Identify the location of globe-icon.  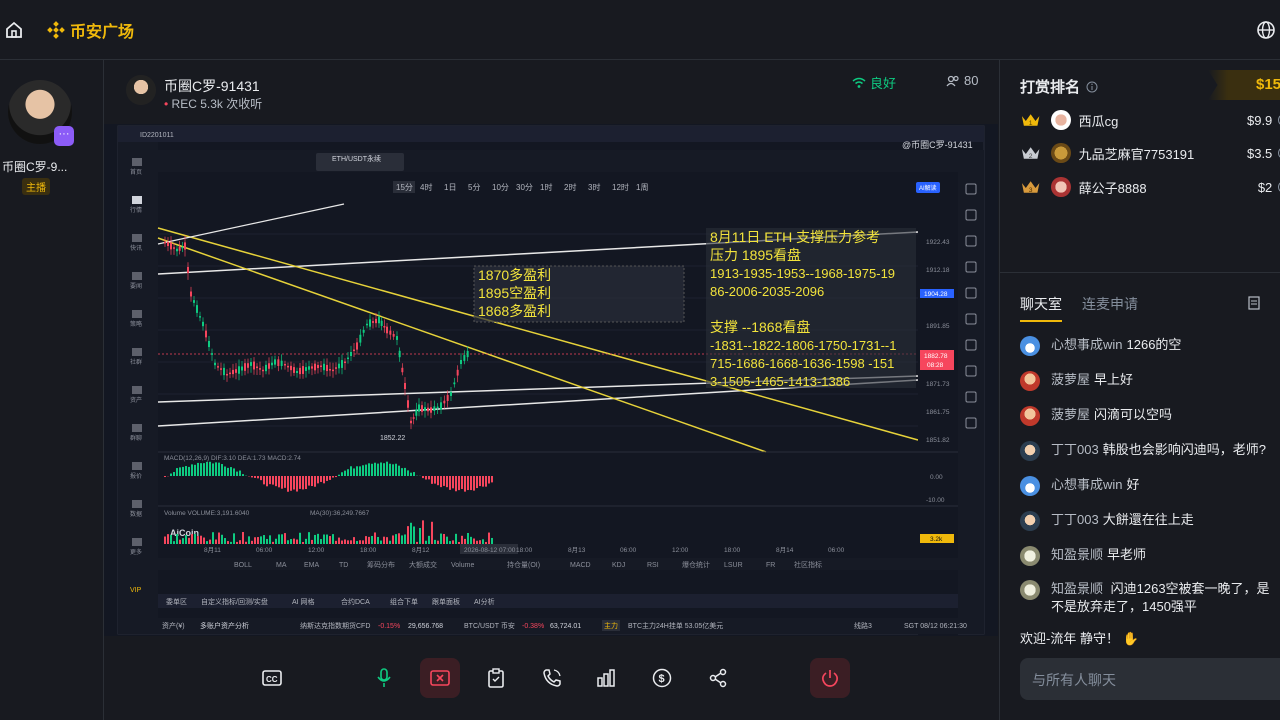
(1266, 30).